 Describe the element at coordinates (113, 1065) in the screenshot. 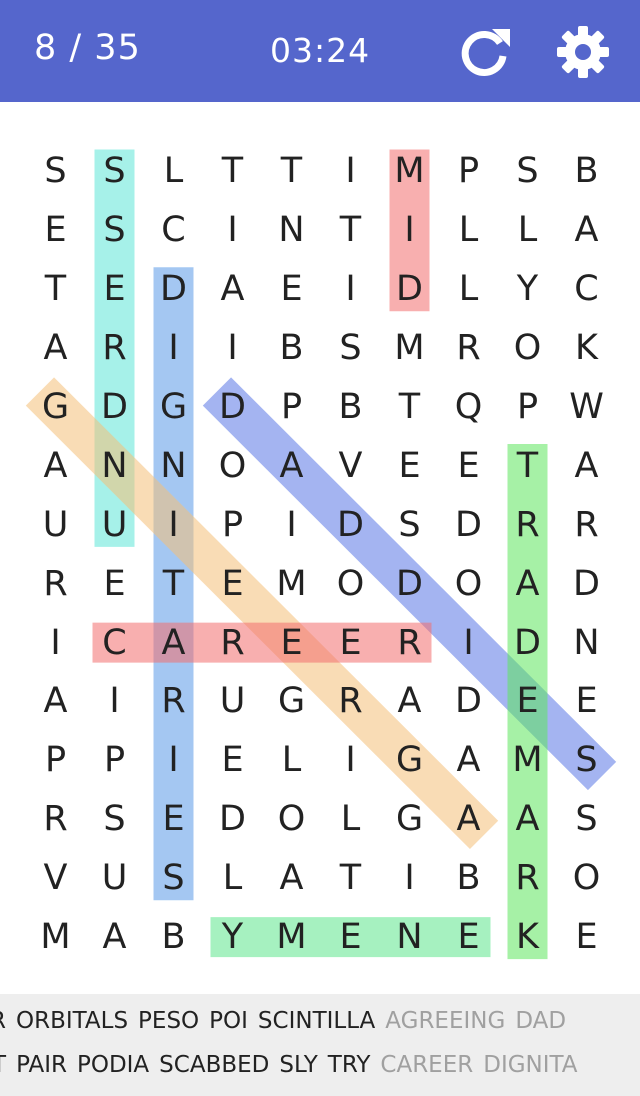

I see `word-list-item: PODIA` at that location.